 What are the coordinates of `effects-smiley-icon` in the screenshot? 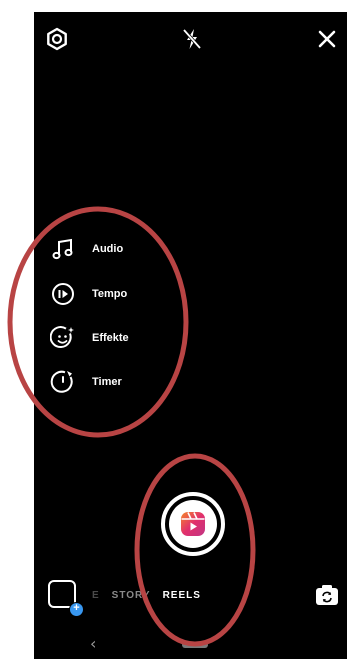 It's located at (62, 337).